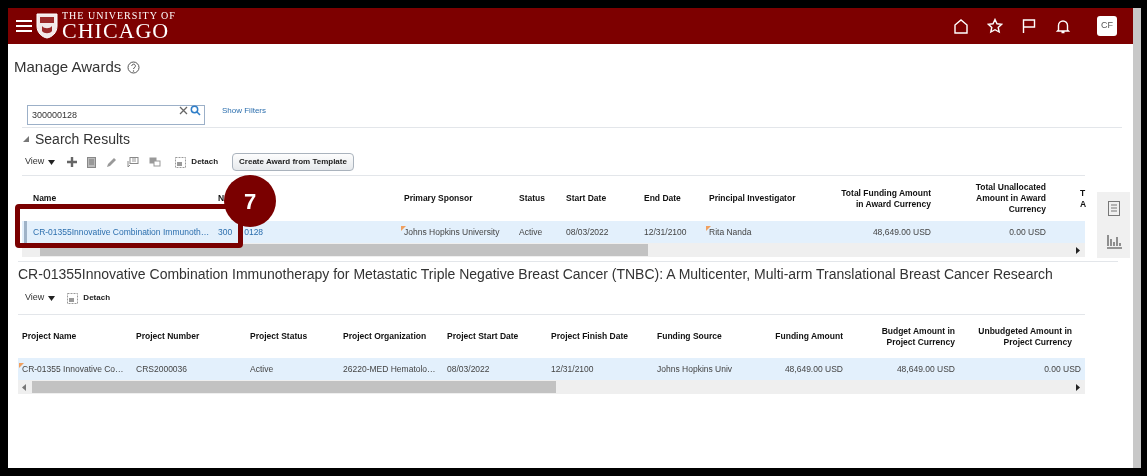 The height and width of the screenshot is (476, 1147). Describe the element at coordinates (26, 139) in the screenshot. I see `collapse-icon` at that location.